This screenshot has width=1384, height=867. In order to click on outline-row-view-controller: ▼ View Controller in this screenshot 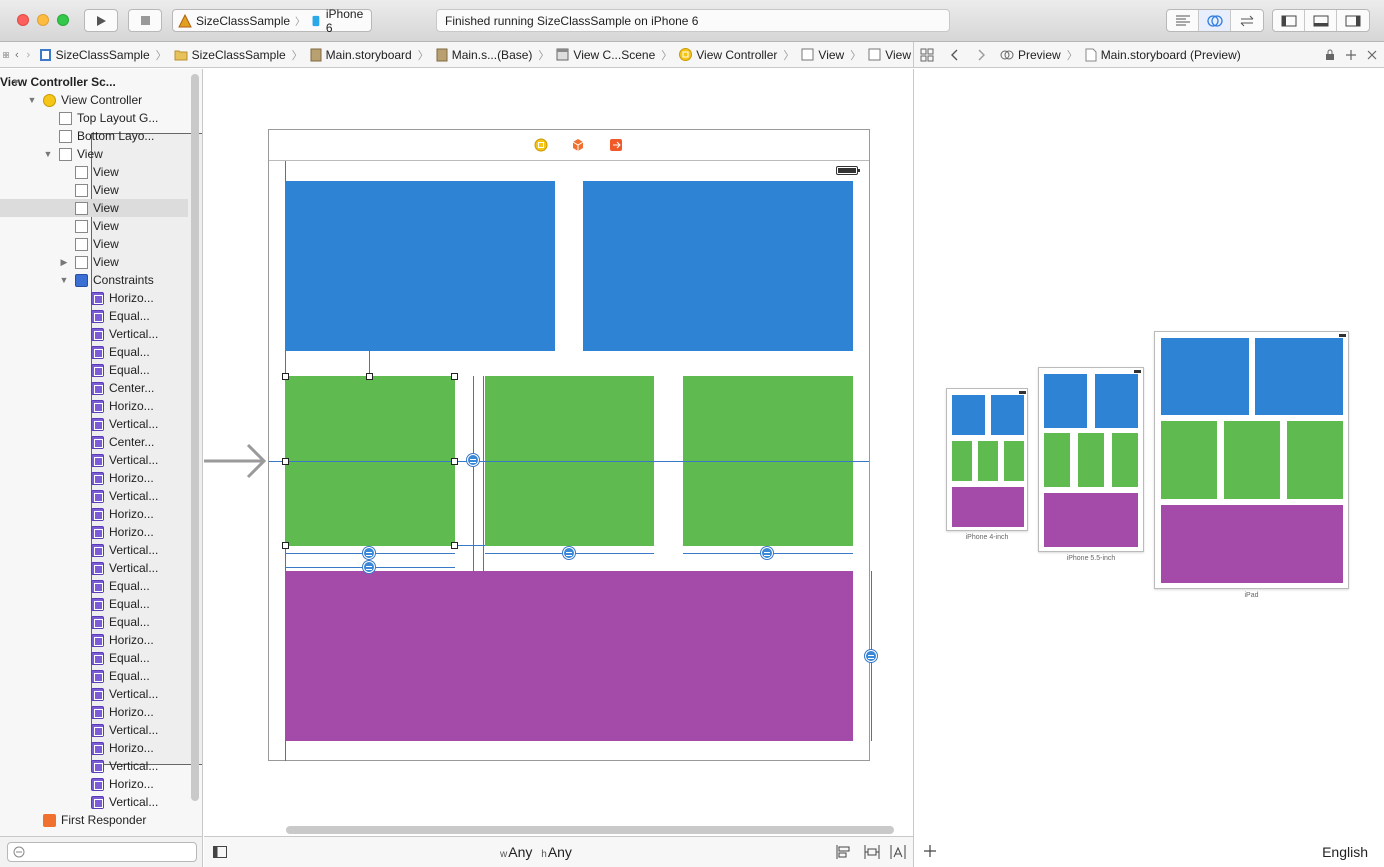, I will do `click(94, 100)`.